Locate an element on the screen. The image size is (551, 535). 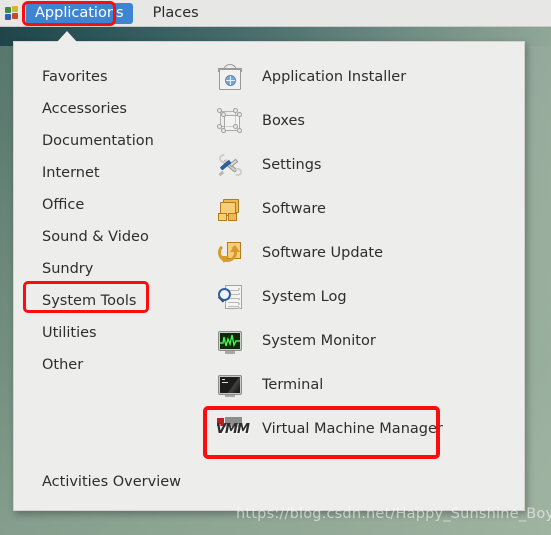
app-label: Software Update is located at coordinates (323, 253).